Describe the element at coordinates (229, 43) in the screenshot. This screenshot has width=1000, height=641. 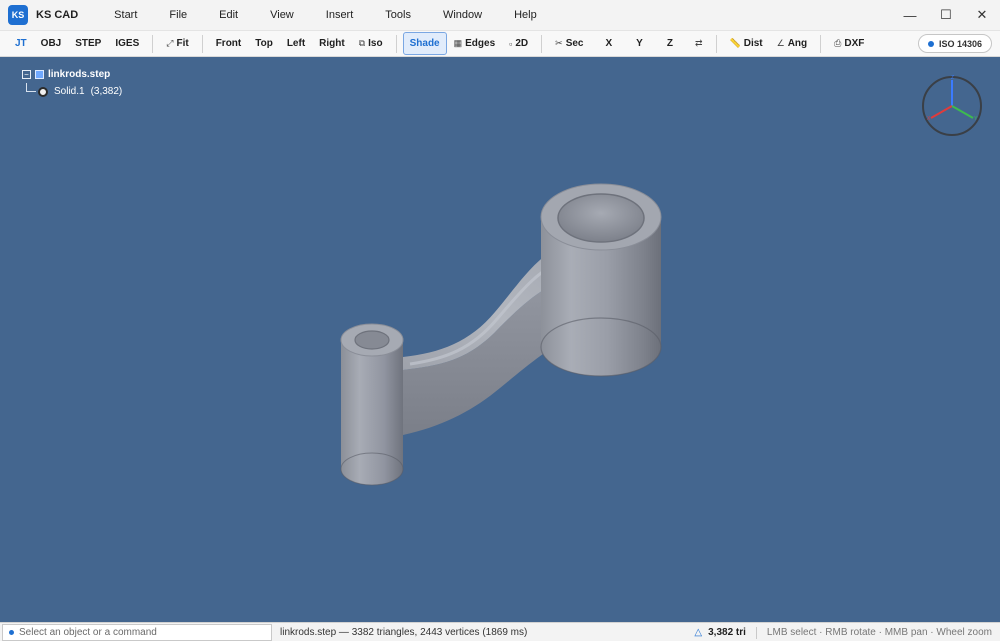
I see `view-front-button: Front` at that location.